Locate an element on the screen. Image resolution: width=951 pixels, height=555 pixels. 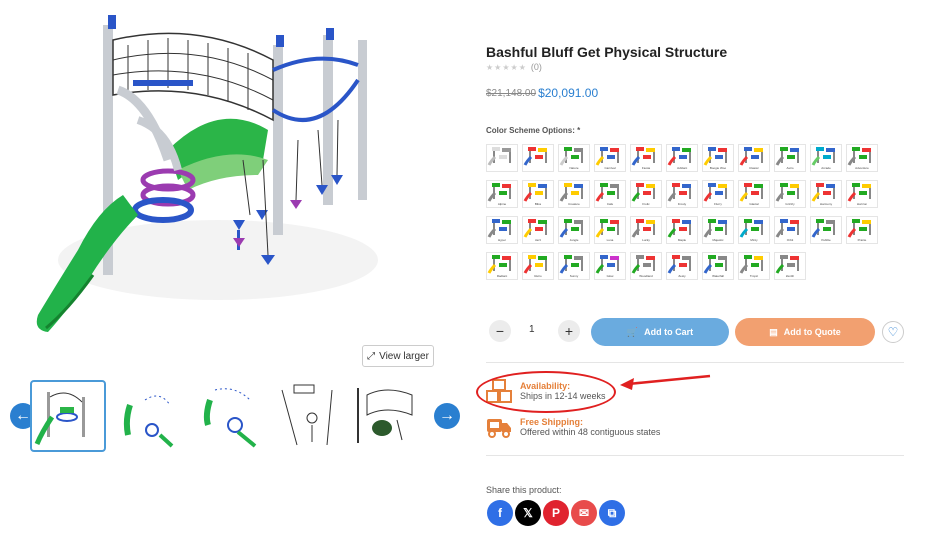
color-swatch: Orbit is located at coordinates (790, 230).